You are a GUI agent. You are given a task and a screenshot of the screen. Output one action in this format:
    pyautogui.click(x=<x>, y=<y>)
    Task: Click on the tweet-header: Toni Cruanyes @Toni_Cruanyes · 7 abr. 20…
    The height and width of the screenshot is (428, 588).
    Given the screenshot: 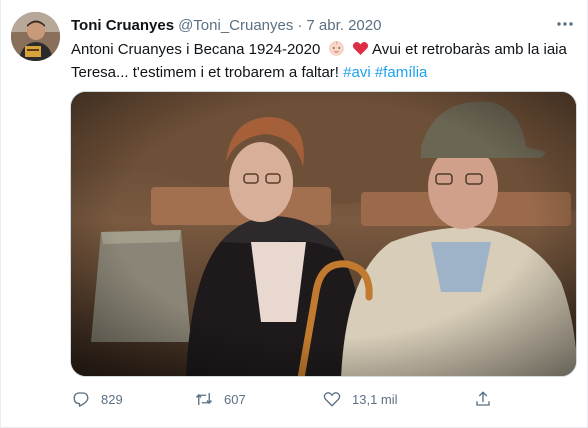 What is the action you would take?
    pyautogui.click(x=226, y=25)
    